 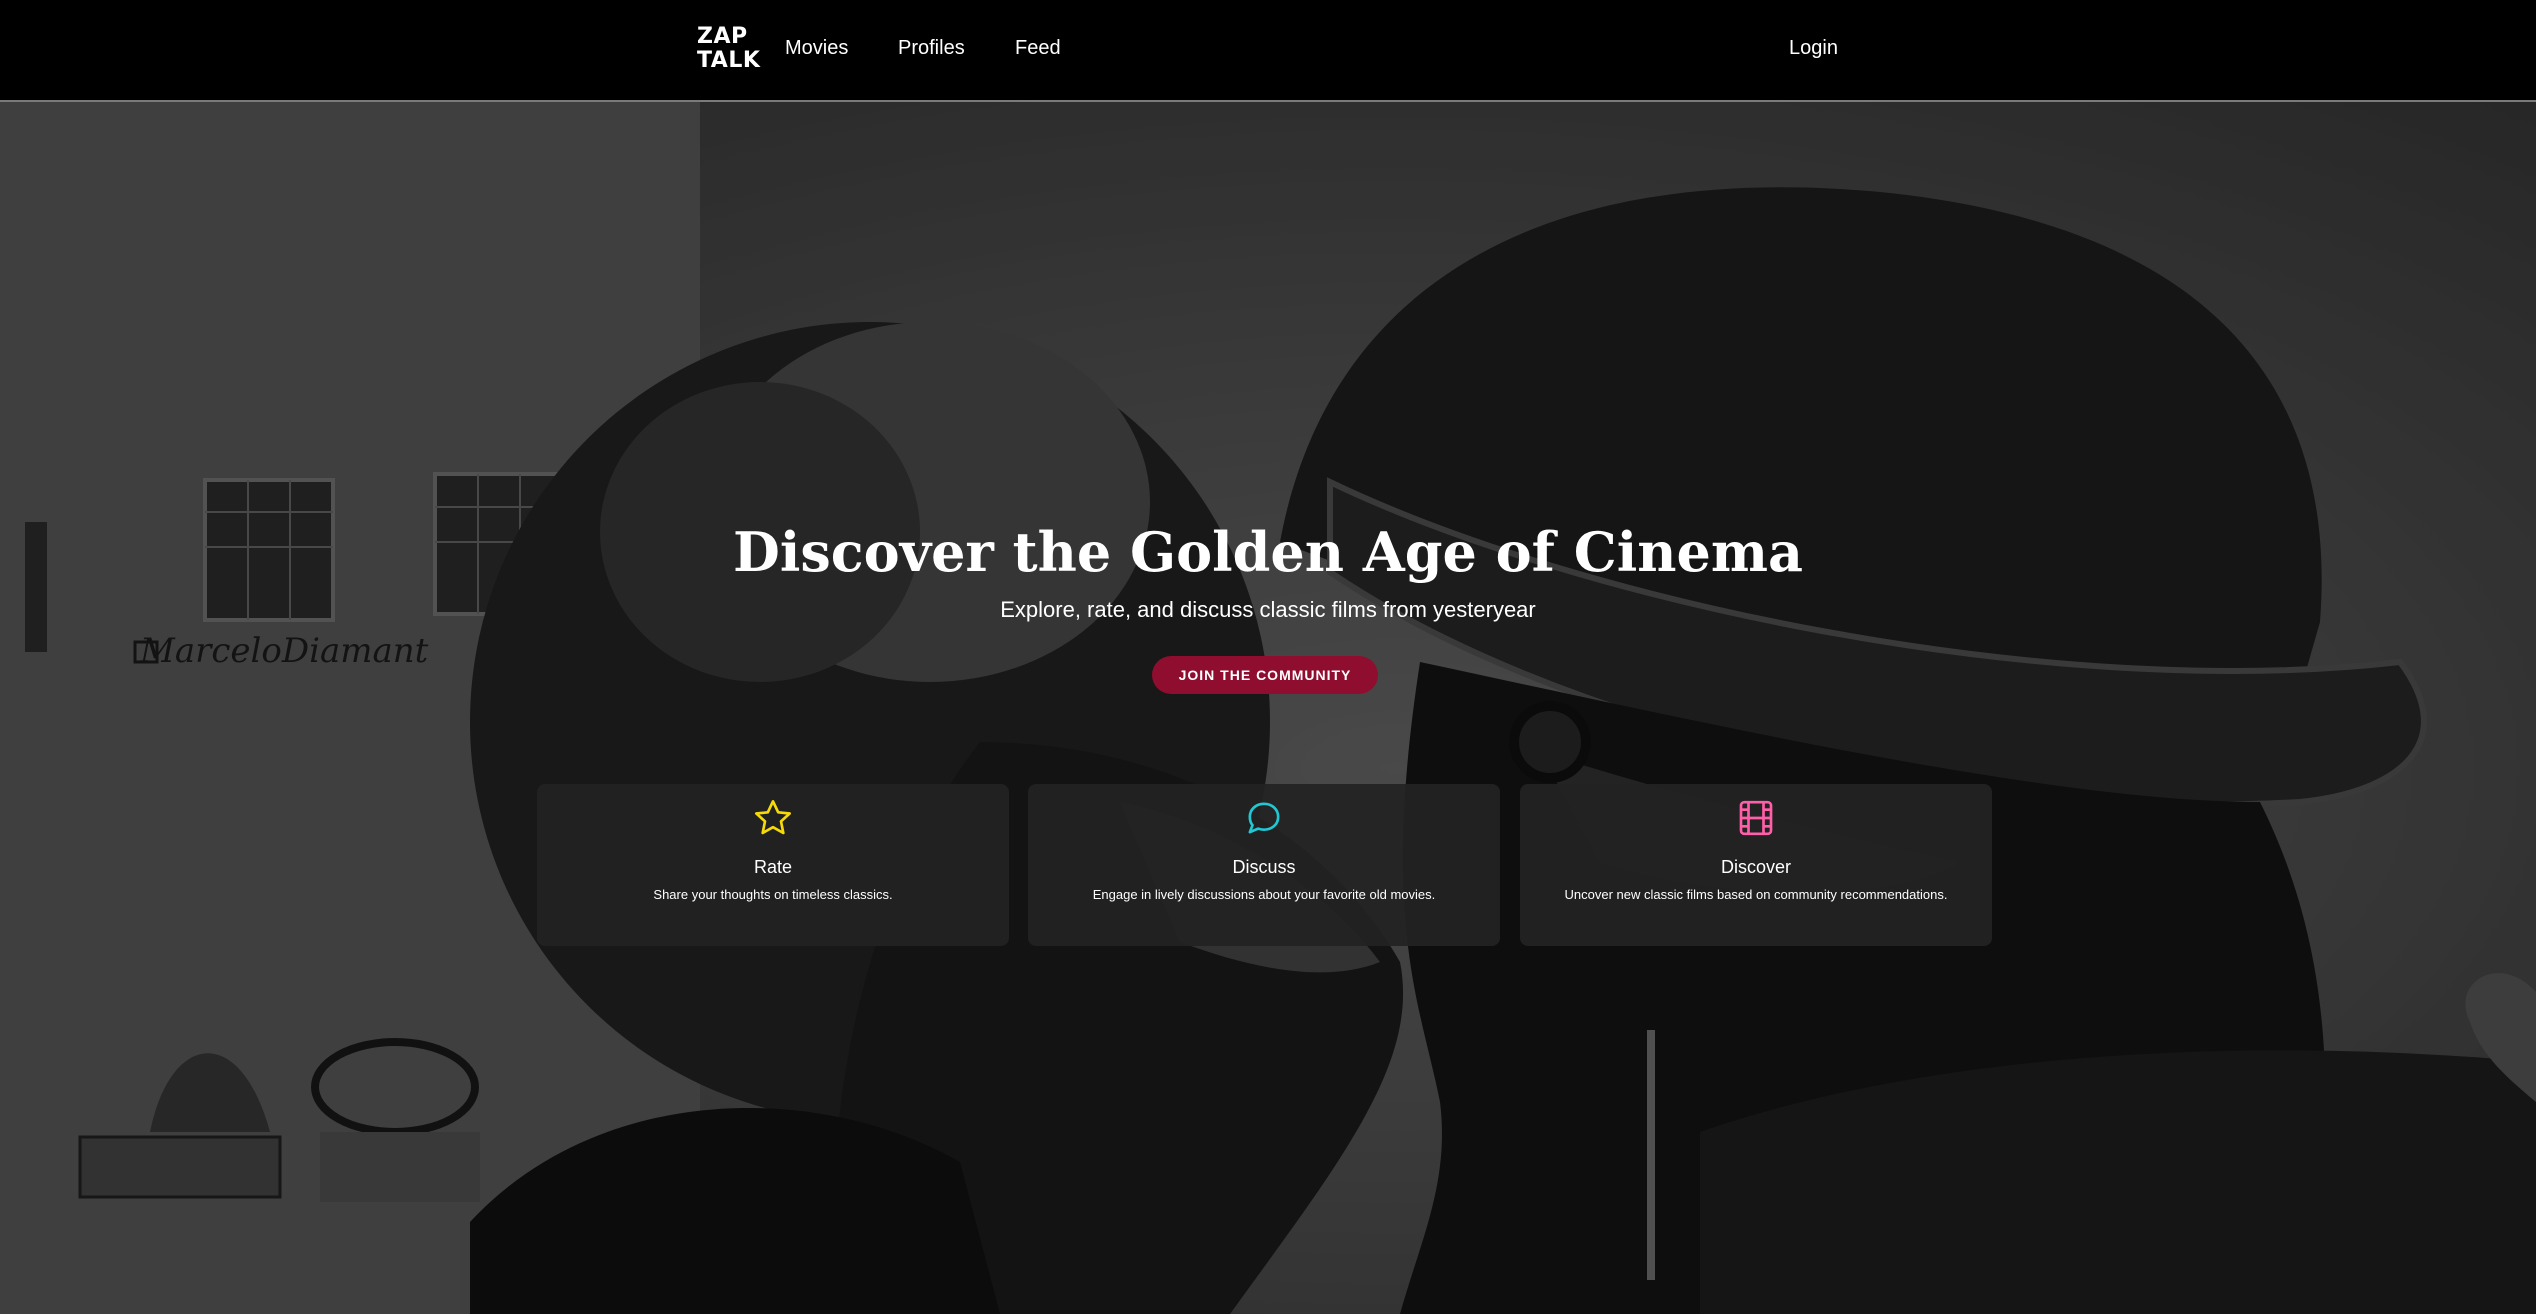 What do you see at coordinates (1264, 818) in the screenshot?
I see `chat-bubble-icon` at bounding box center [1264, 818].